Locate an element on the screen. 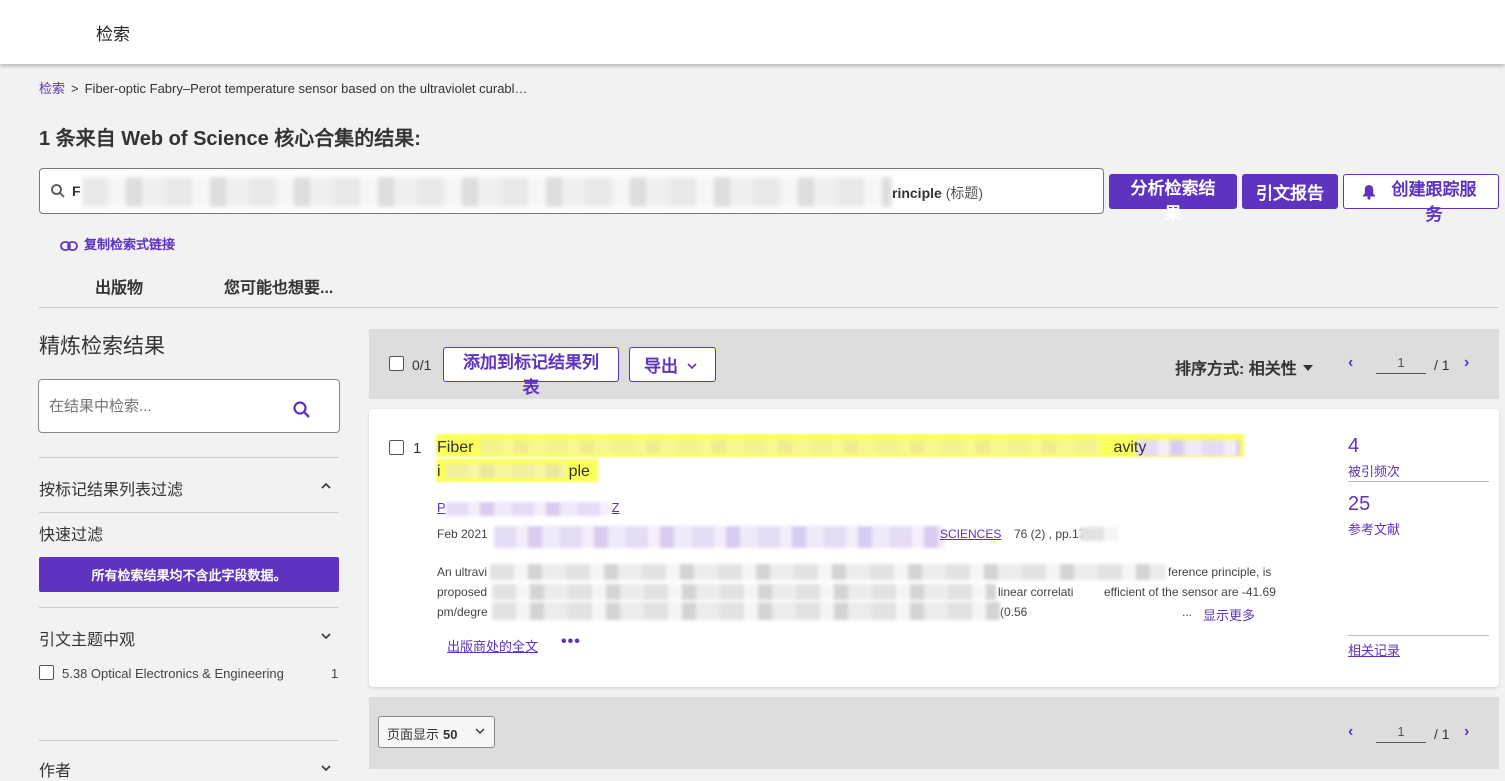 The image size is (1505, 781). export-button: 导出 is located at coordinates (672, 364).